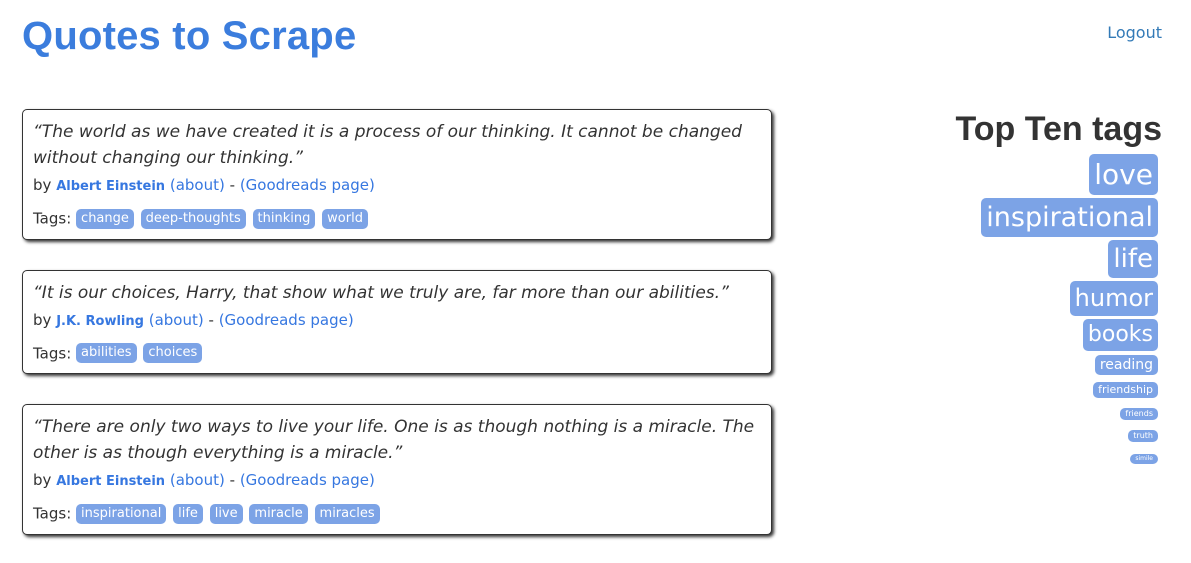  What do you see at coordinates (100, 321) in the screenshot?
I see `author-name: J.K. Rowling` at bounding box center [100, 321].